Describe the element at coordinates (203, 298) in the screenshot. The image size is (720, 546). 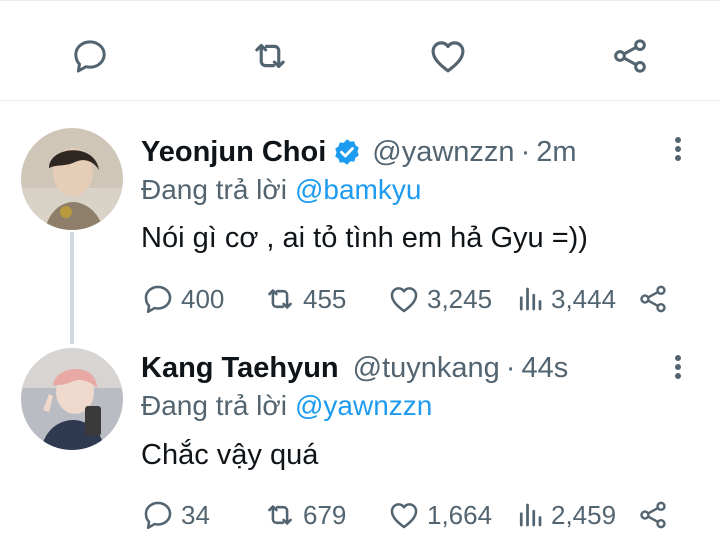
I see `reply-count: 400` at that location.